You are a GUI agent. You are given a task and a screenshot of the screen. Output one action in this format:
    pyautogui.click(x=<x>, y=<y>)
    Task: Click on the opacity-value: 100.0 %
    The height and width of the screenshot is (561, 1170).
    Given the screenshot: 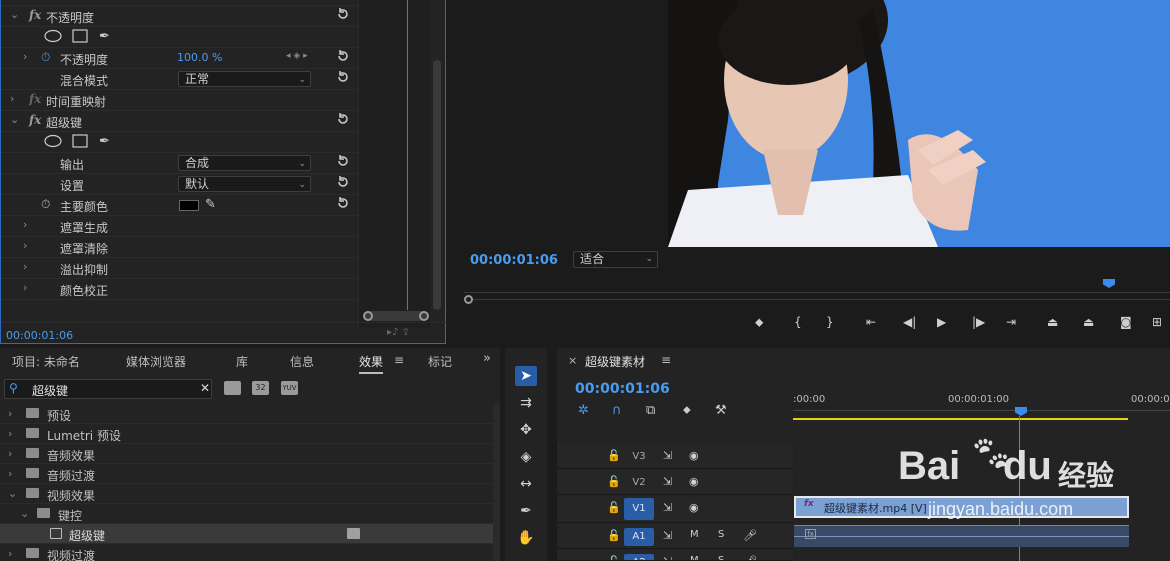 What is the action you would take?
    pyautogui.click(x=199, y=57)
    